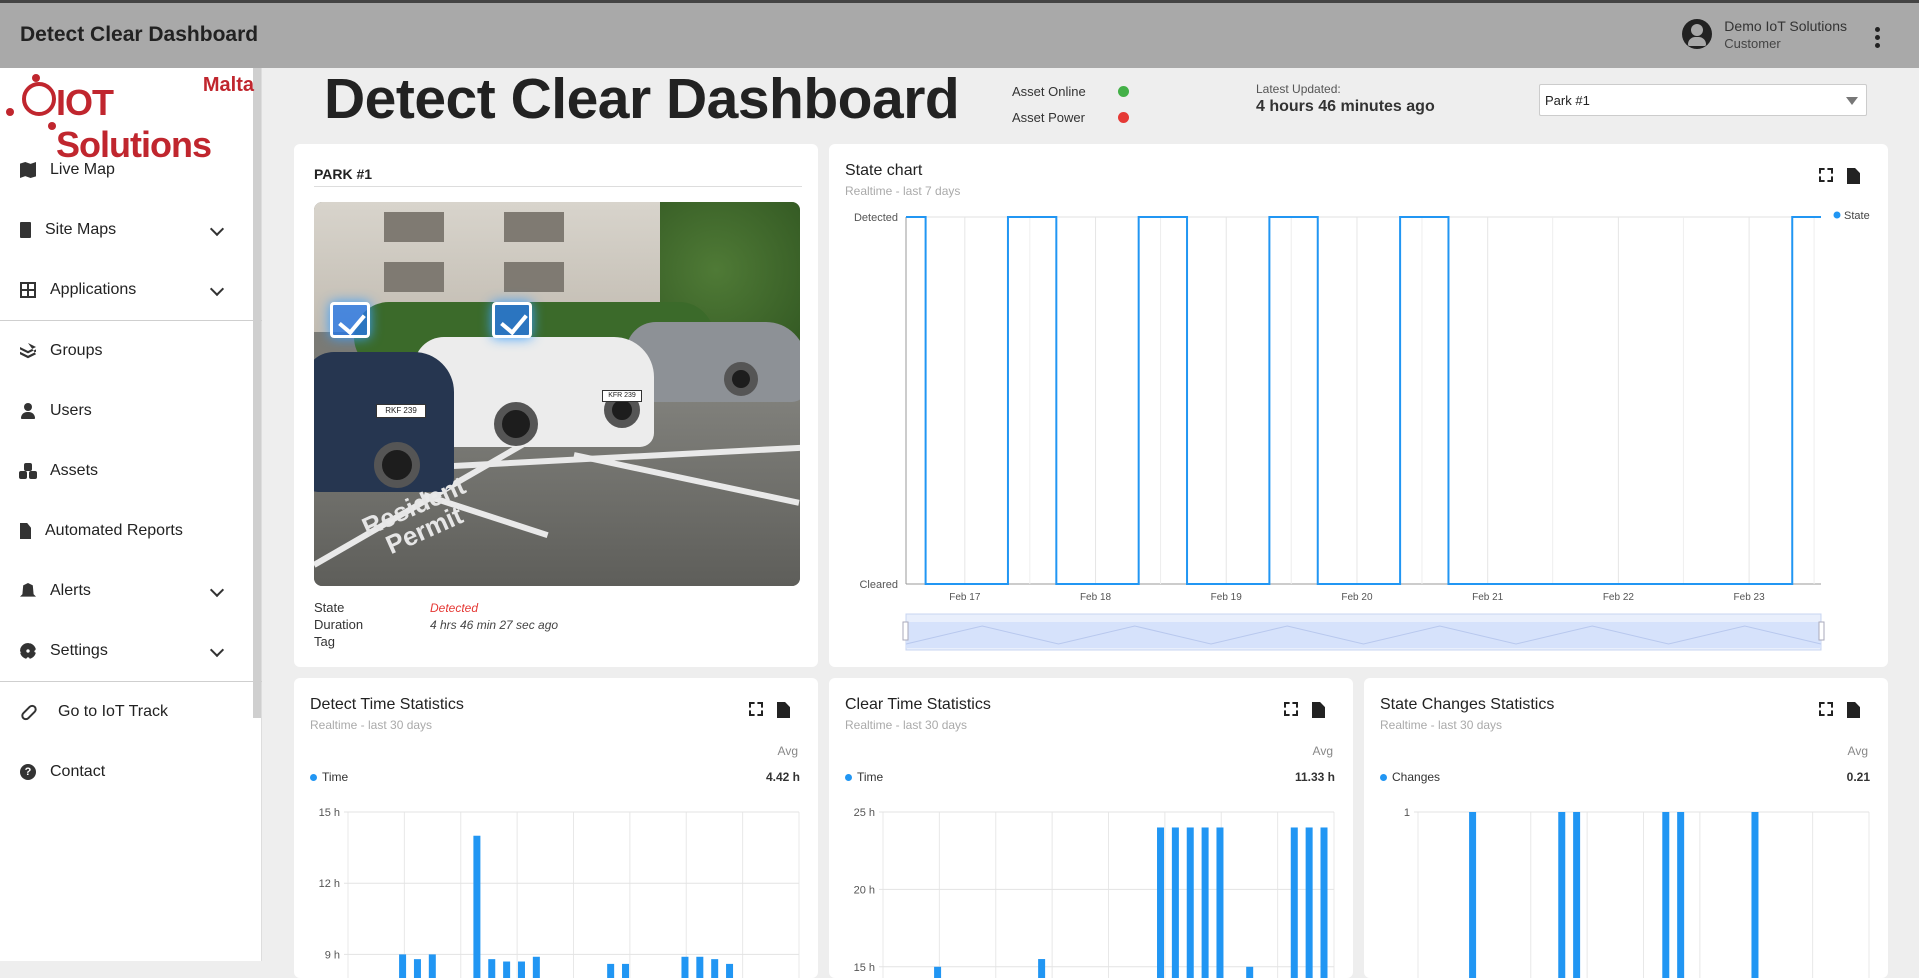 Image resolution: width=1919 pixels, height=978 pixels. Describe the element at coordinates (93, 289) in the screenshot. I see `sidebar-item-label: Applications` at that location.